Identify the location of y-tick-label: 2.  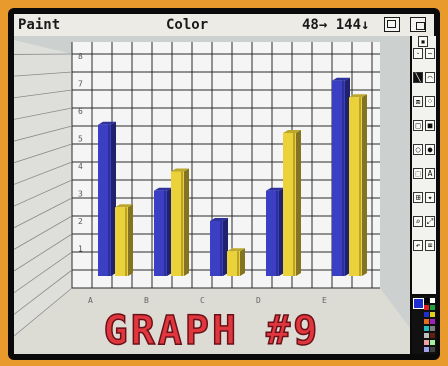
(80, 221).